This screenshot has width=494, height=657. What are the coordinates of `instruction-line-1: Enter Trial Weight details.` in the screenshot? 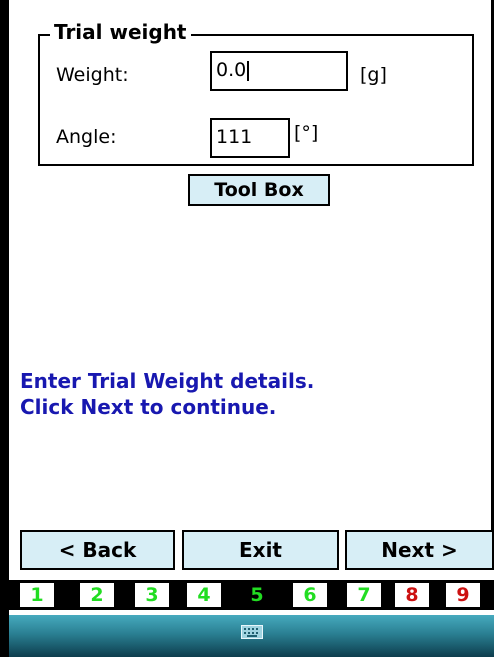 It's located at (167, 381).